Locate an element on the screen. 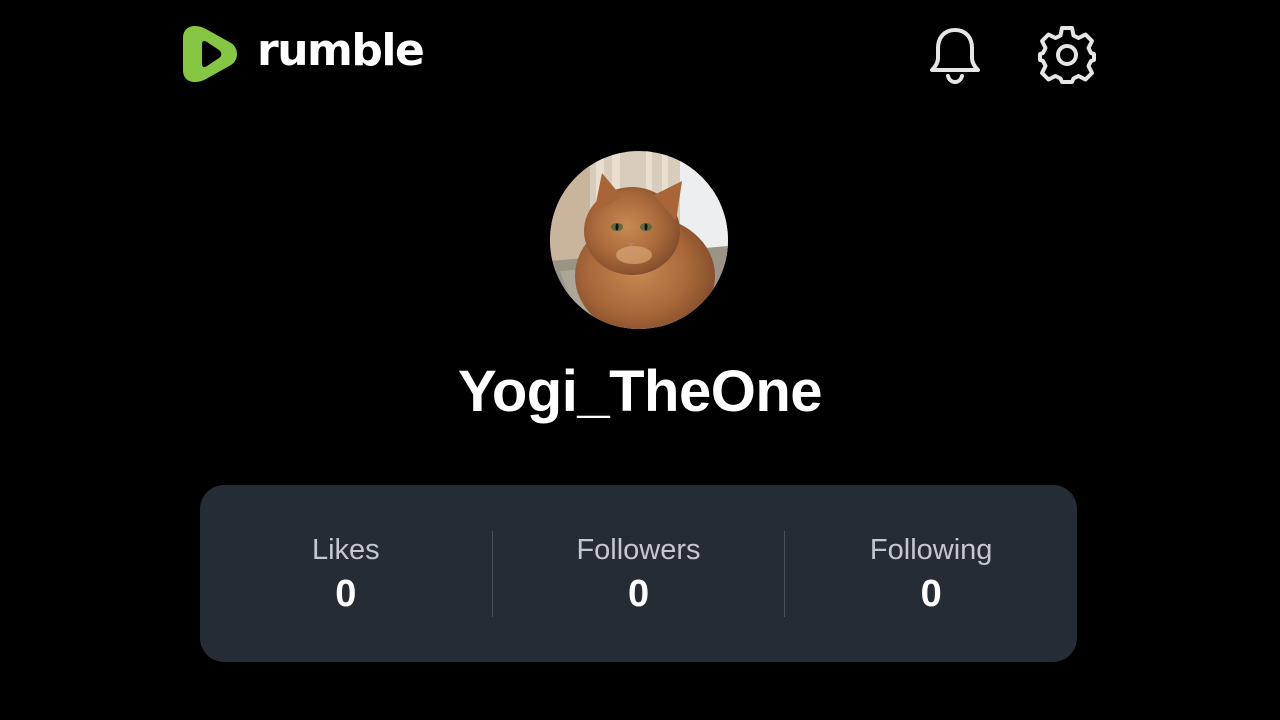 The width and height of the screenshot is (1280, 720). bell-icon is located at coordinates (955, 56).